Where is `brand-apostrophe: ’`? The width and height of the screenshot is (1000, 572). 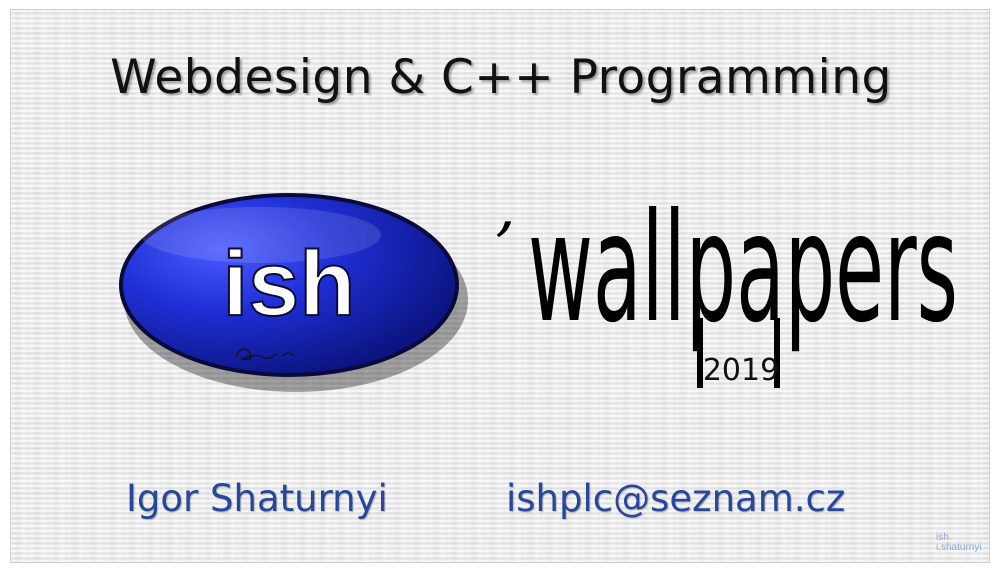
brand-apostrophe: ’ is located at coordinates (499, 247).